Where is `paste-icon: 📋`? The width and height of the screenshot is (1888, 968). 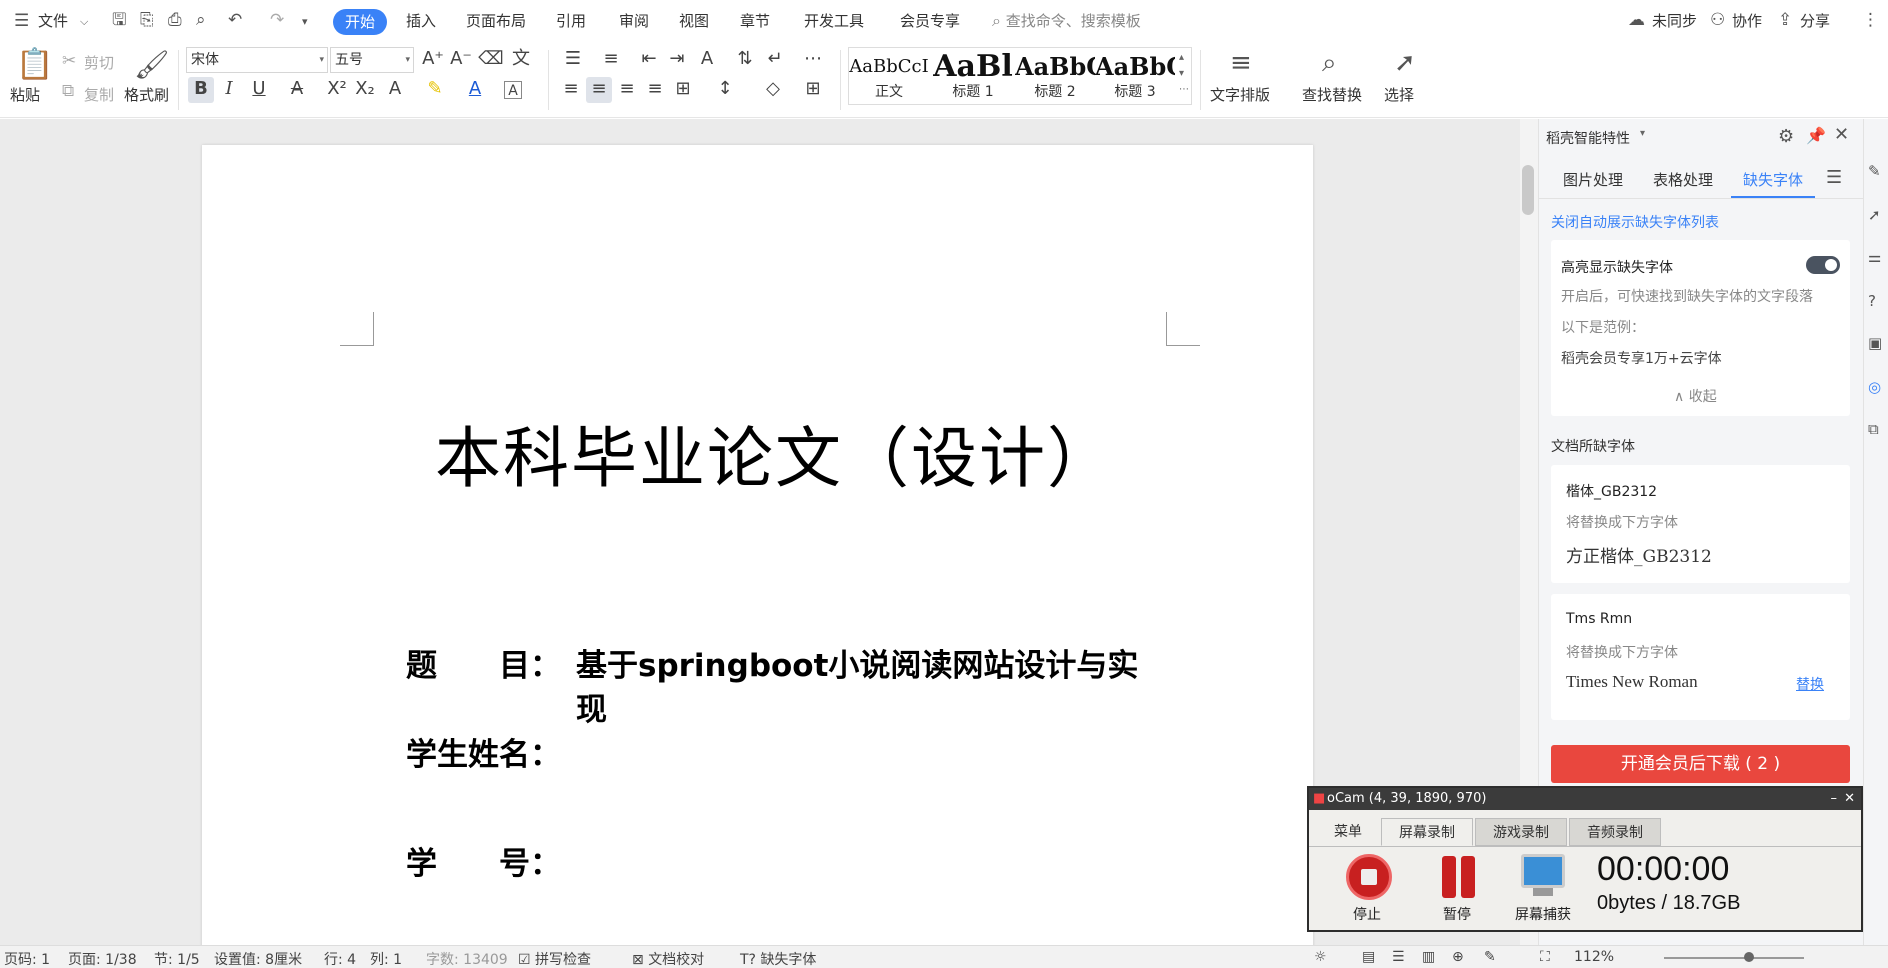
paste-icon: 📋 is located at coordinates (34, 65).